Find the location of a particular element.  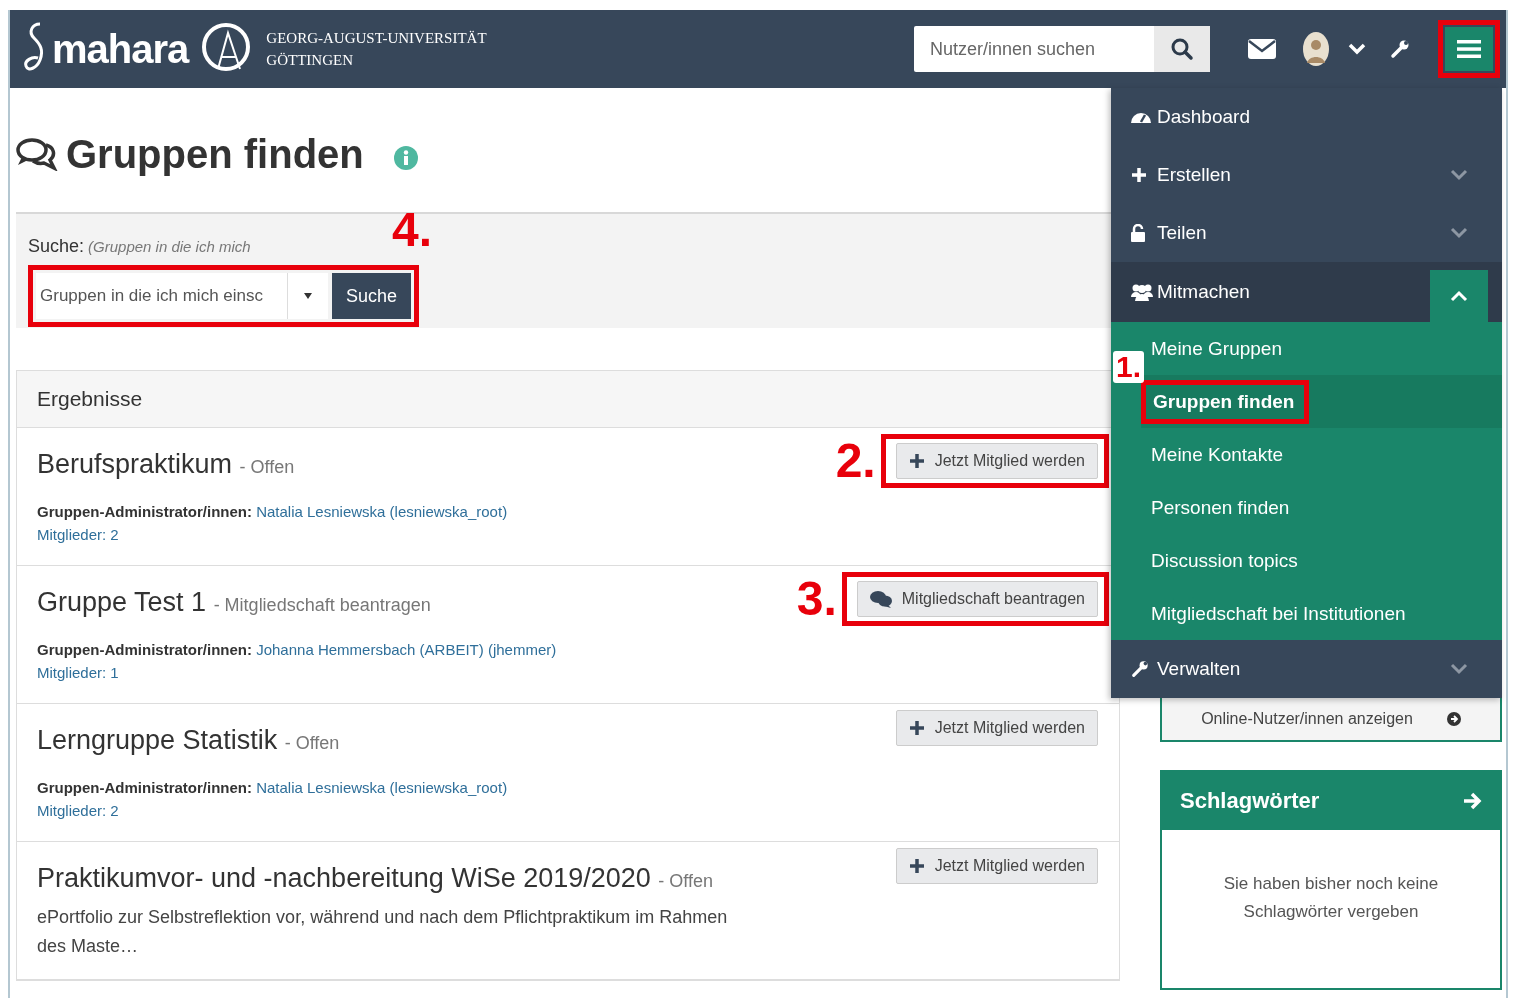

menu-item: Erstellen is located at coordinates (1306, 175).